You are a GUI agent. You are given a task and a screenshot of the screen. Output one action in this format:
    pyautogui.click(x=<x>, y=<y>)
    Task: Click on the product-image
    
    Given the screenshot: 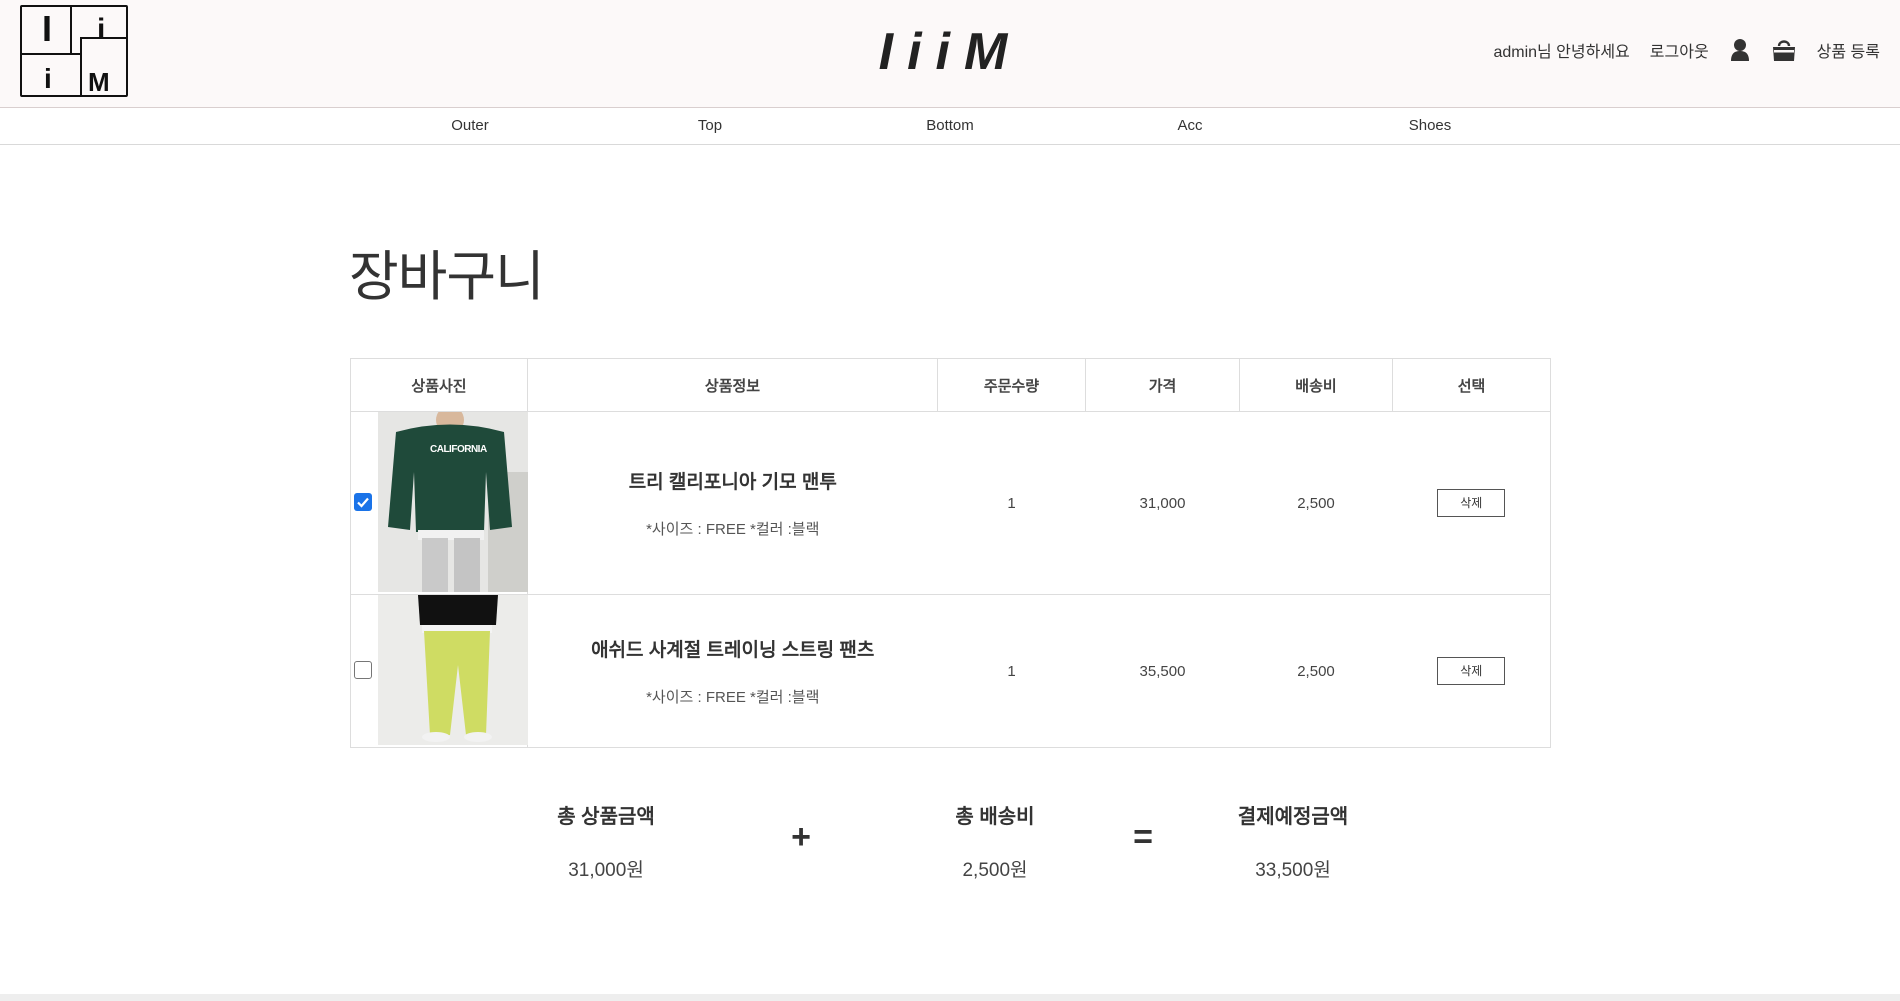 What is the action you would take?
    pyautogui.click(x=453, y=670)
    